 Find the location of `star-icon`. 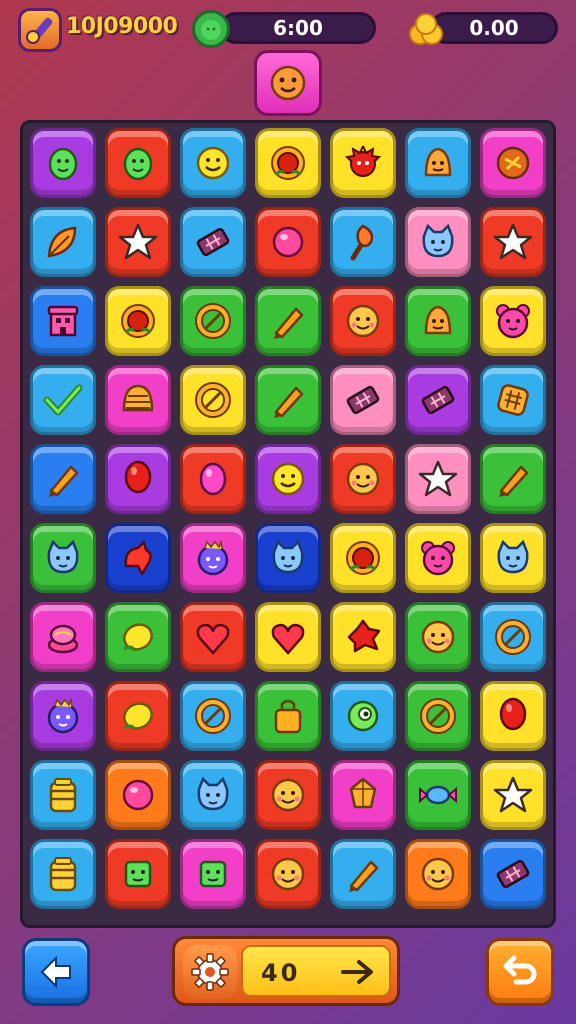

star-icon is located at coordinates (438, 478).